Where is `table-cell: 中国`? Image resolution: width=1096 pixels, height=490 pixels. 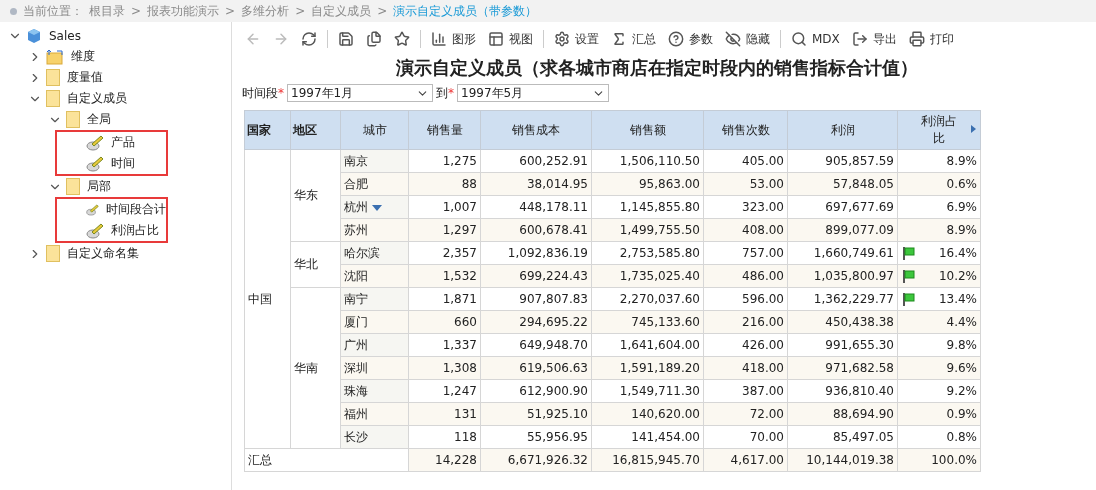
table-cell: 中国 is located at coordinates (267, 299).